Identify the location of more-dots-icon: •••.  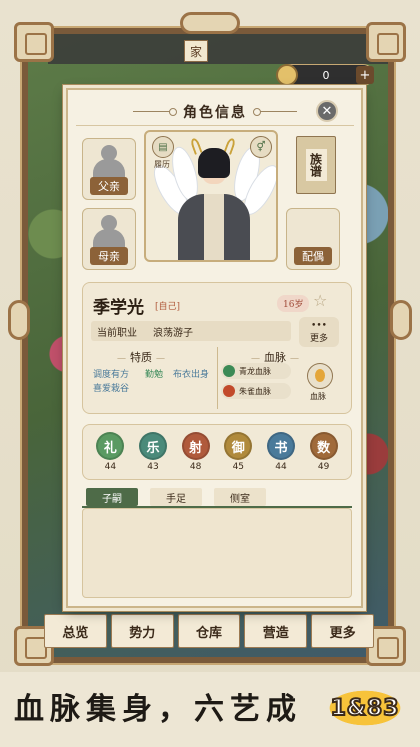
(319, 325).